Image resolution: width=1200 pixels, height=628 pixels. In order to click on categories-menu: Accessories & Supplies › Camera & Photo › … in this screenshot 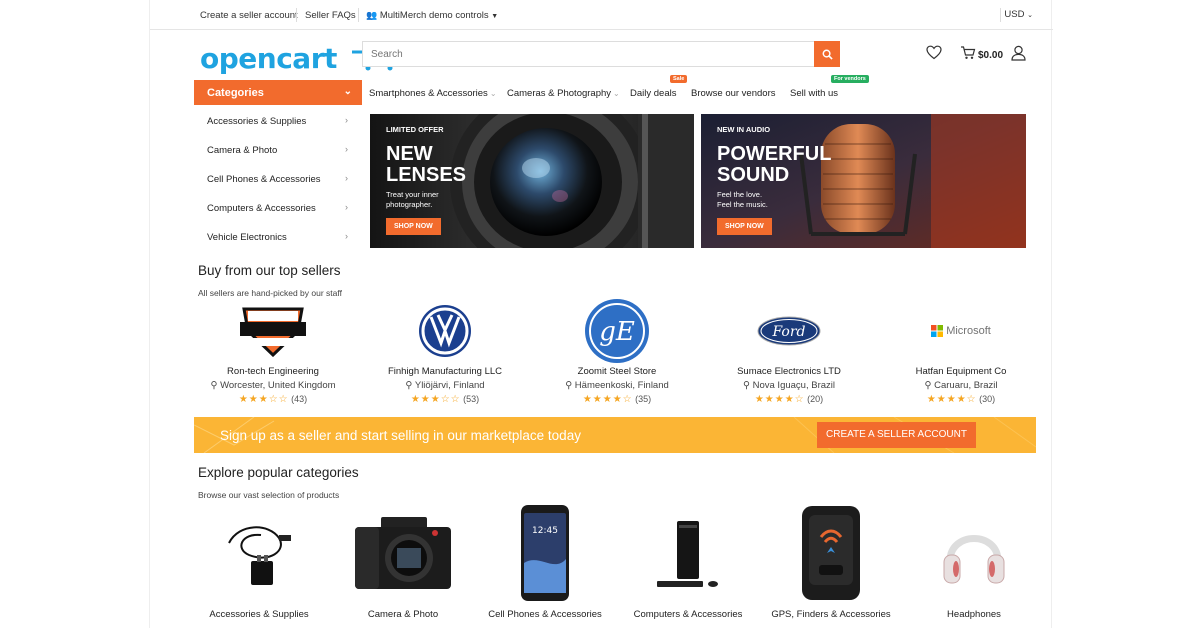, I will do `click(278, 178)`.